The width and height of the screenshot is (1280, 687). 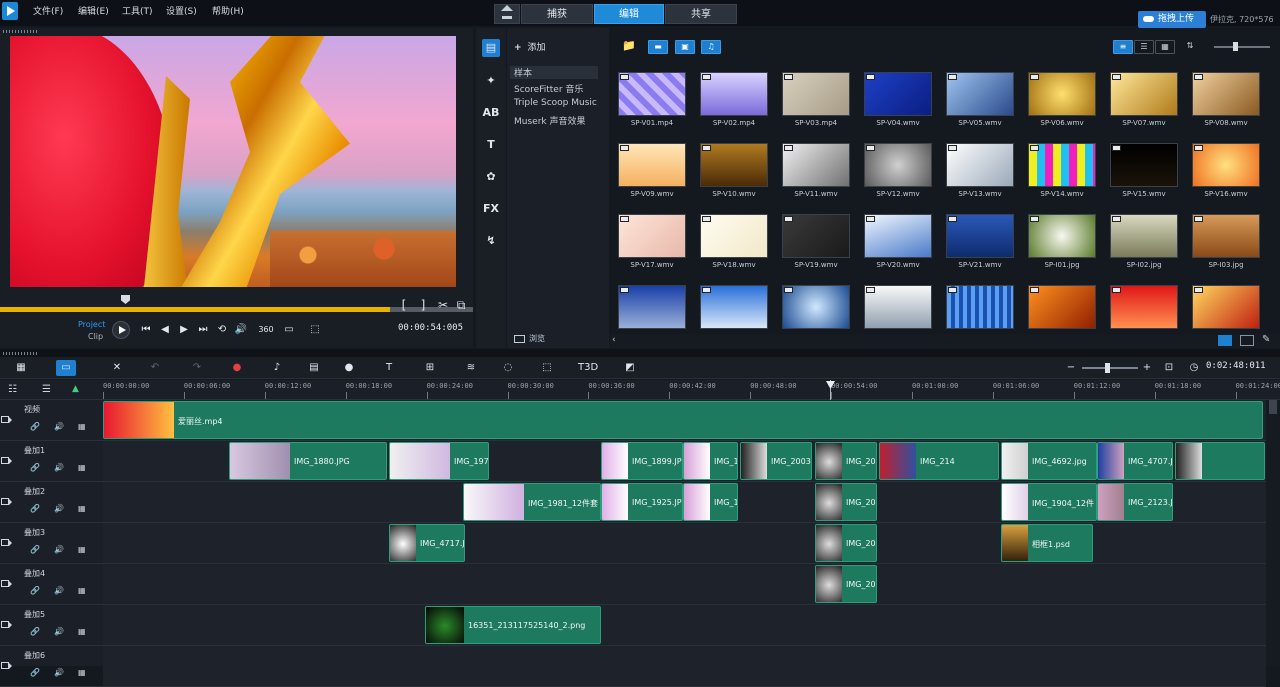 I want to click on mark-out-button: ], so click(x=423, y=305).